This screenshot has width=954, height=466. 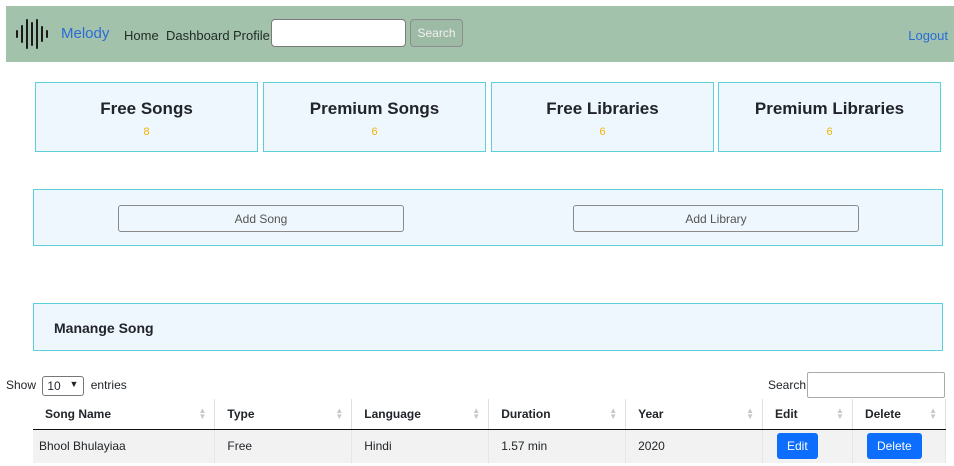 I want to click on add-library-button: Add Library, so click(x=716, y=218).